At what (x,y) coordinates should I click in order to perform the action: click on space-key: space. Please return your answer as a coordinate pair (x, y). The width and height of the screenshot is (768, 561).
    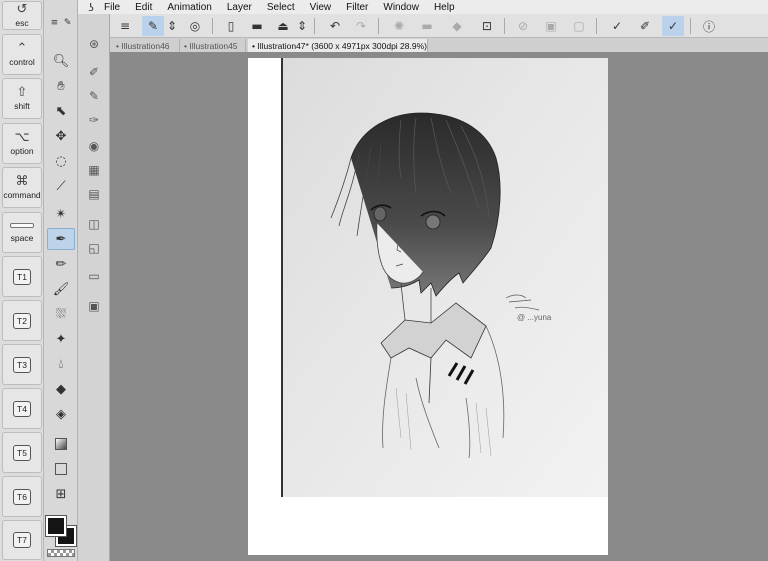
    Looking at the image, I should click on (22, 232).